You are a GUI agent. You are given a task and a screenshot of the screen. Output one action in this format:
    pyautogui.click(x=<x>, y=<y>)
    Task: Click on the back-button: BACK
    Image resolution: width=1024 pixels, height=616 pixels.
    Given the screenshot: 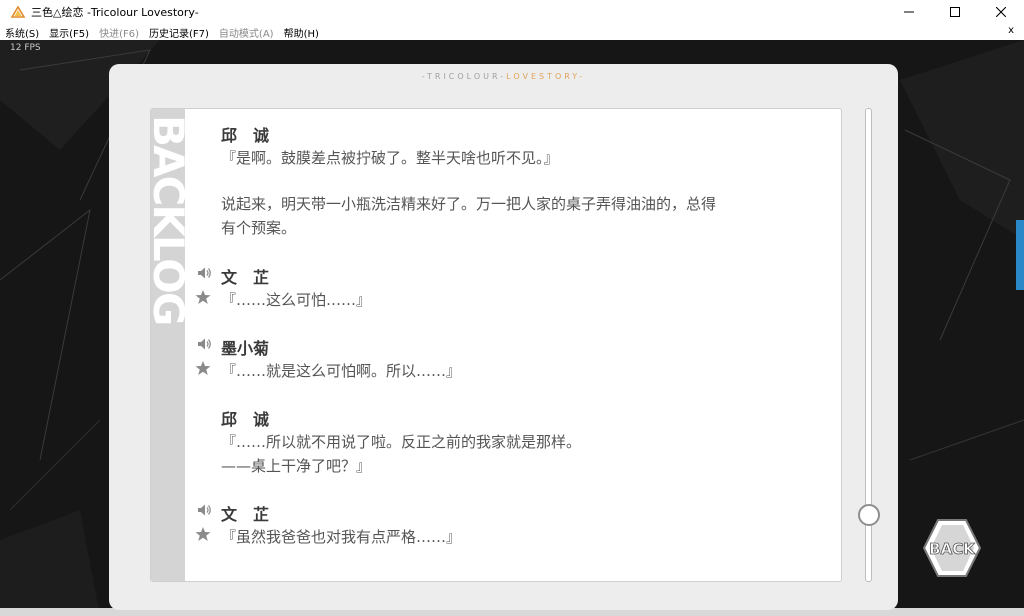 What is the action you would take?
    pyautogui.click(x=952, y=548)
    